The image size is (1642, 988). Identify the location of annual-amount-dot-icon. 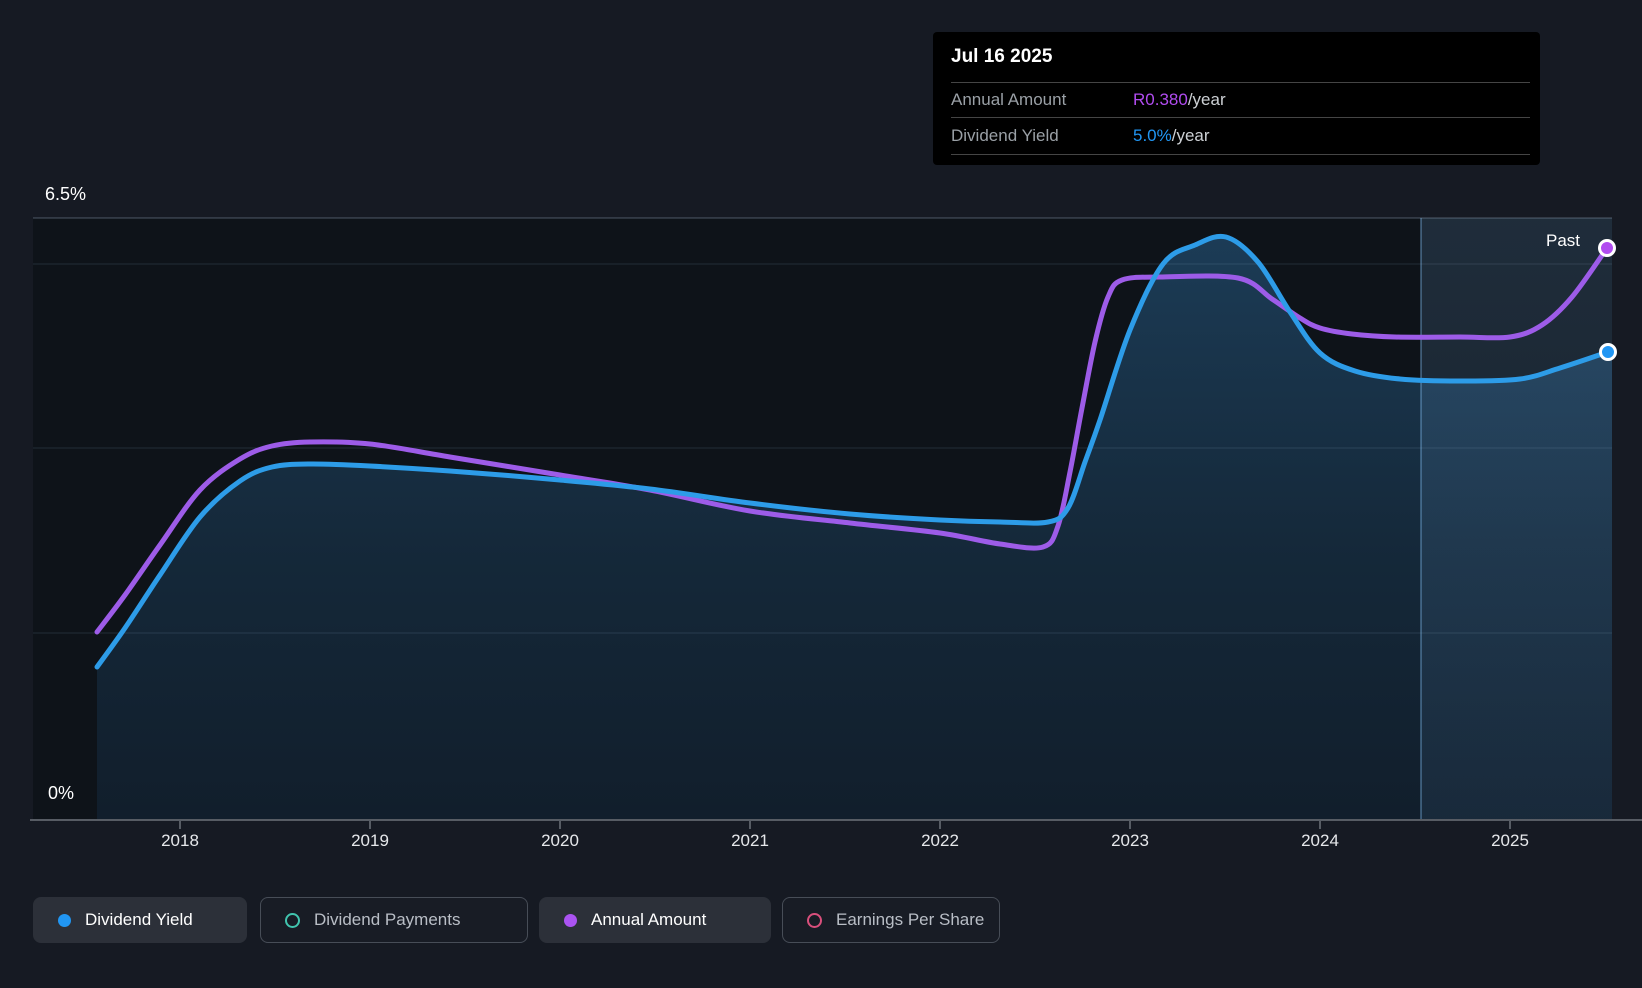
(570, 920).